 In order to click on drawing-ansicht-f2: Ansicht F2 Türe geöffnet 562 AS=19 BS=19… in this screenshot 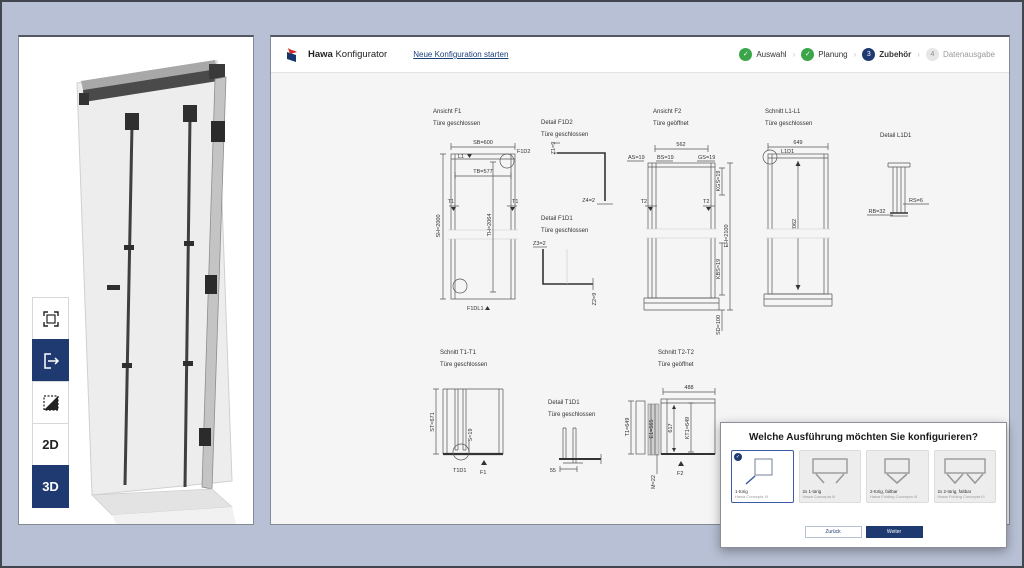, I will do `click(680, 222)`.